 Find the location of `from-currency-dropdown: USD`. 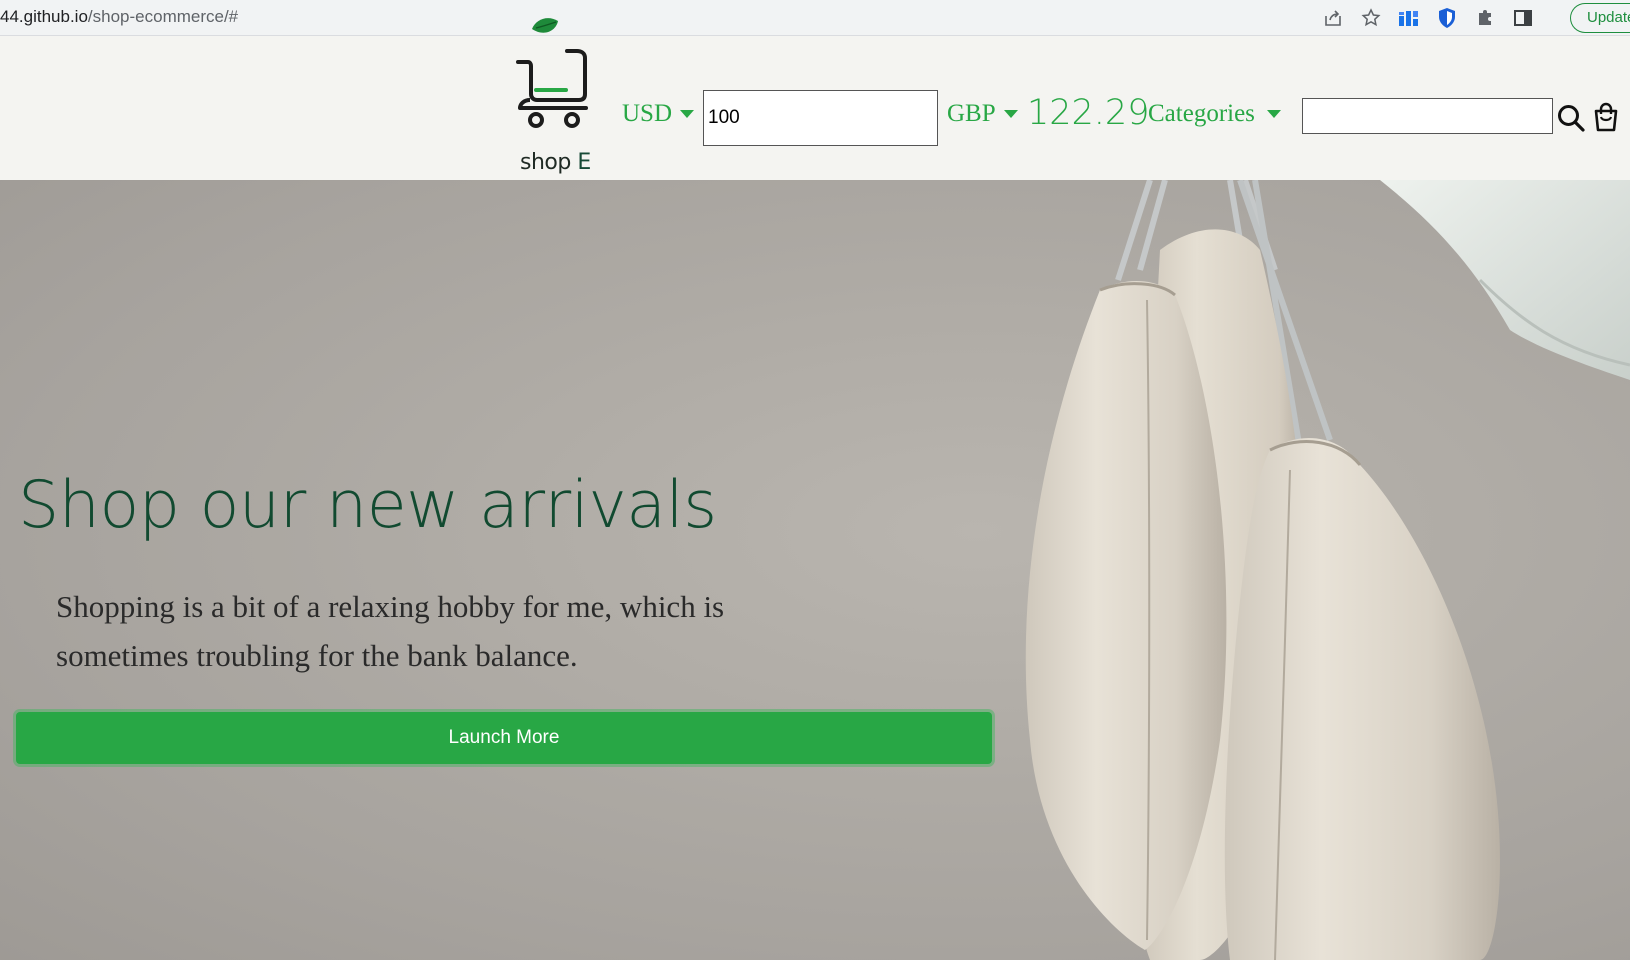

from-currency-dropdown: USD is located at coordinates (658, 114).